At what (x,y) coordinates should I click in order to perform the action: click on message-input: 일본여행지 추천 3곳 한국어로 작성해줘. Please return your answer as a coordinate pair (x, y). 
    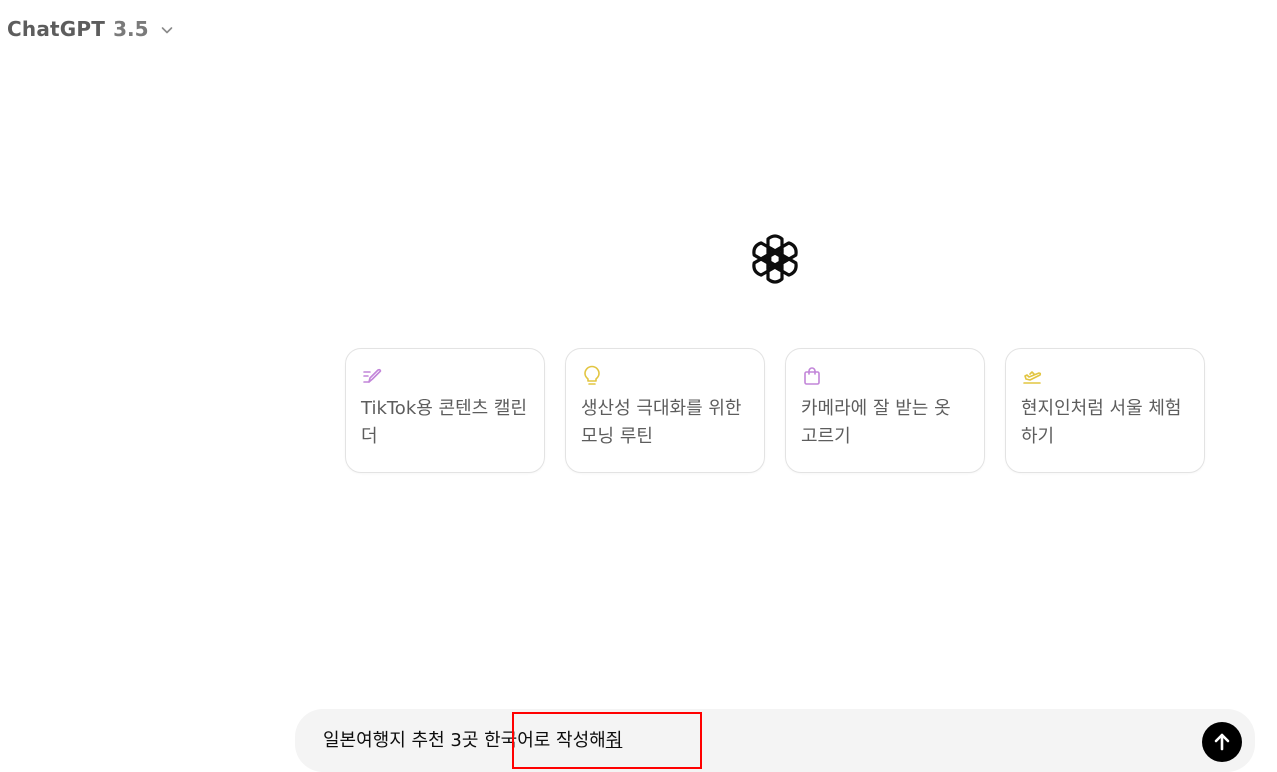
    Looking at the image, I should click on (472, 741).